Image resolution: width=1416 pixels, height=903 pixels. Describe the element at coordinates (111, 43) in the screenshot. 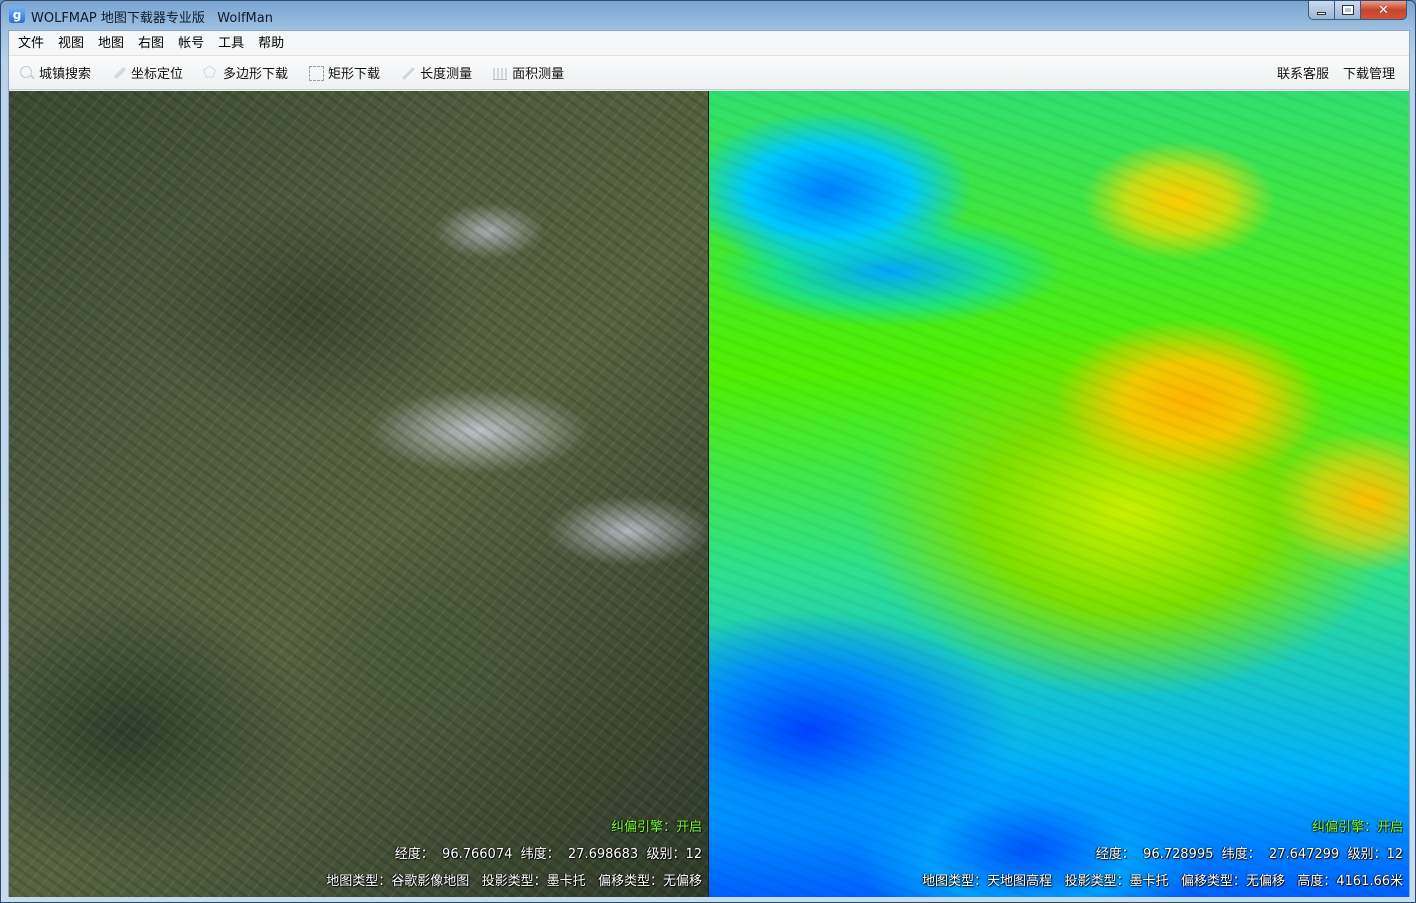

I see `menu-map: 地图` at that location.